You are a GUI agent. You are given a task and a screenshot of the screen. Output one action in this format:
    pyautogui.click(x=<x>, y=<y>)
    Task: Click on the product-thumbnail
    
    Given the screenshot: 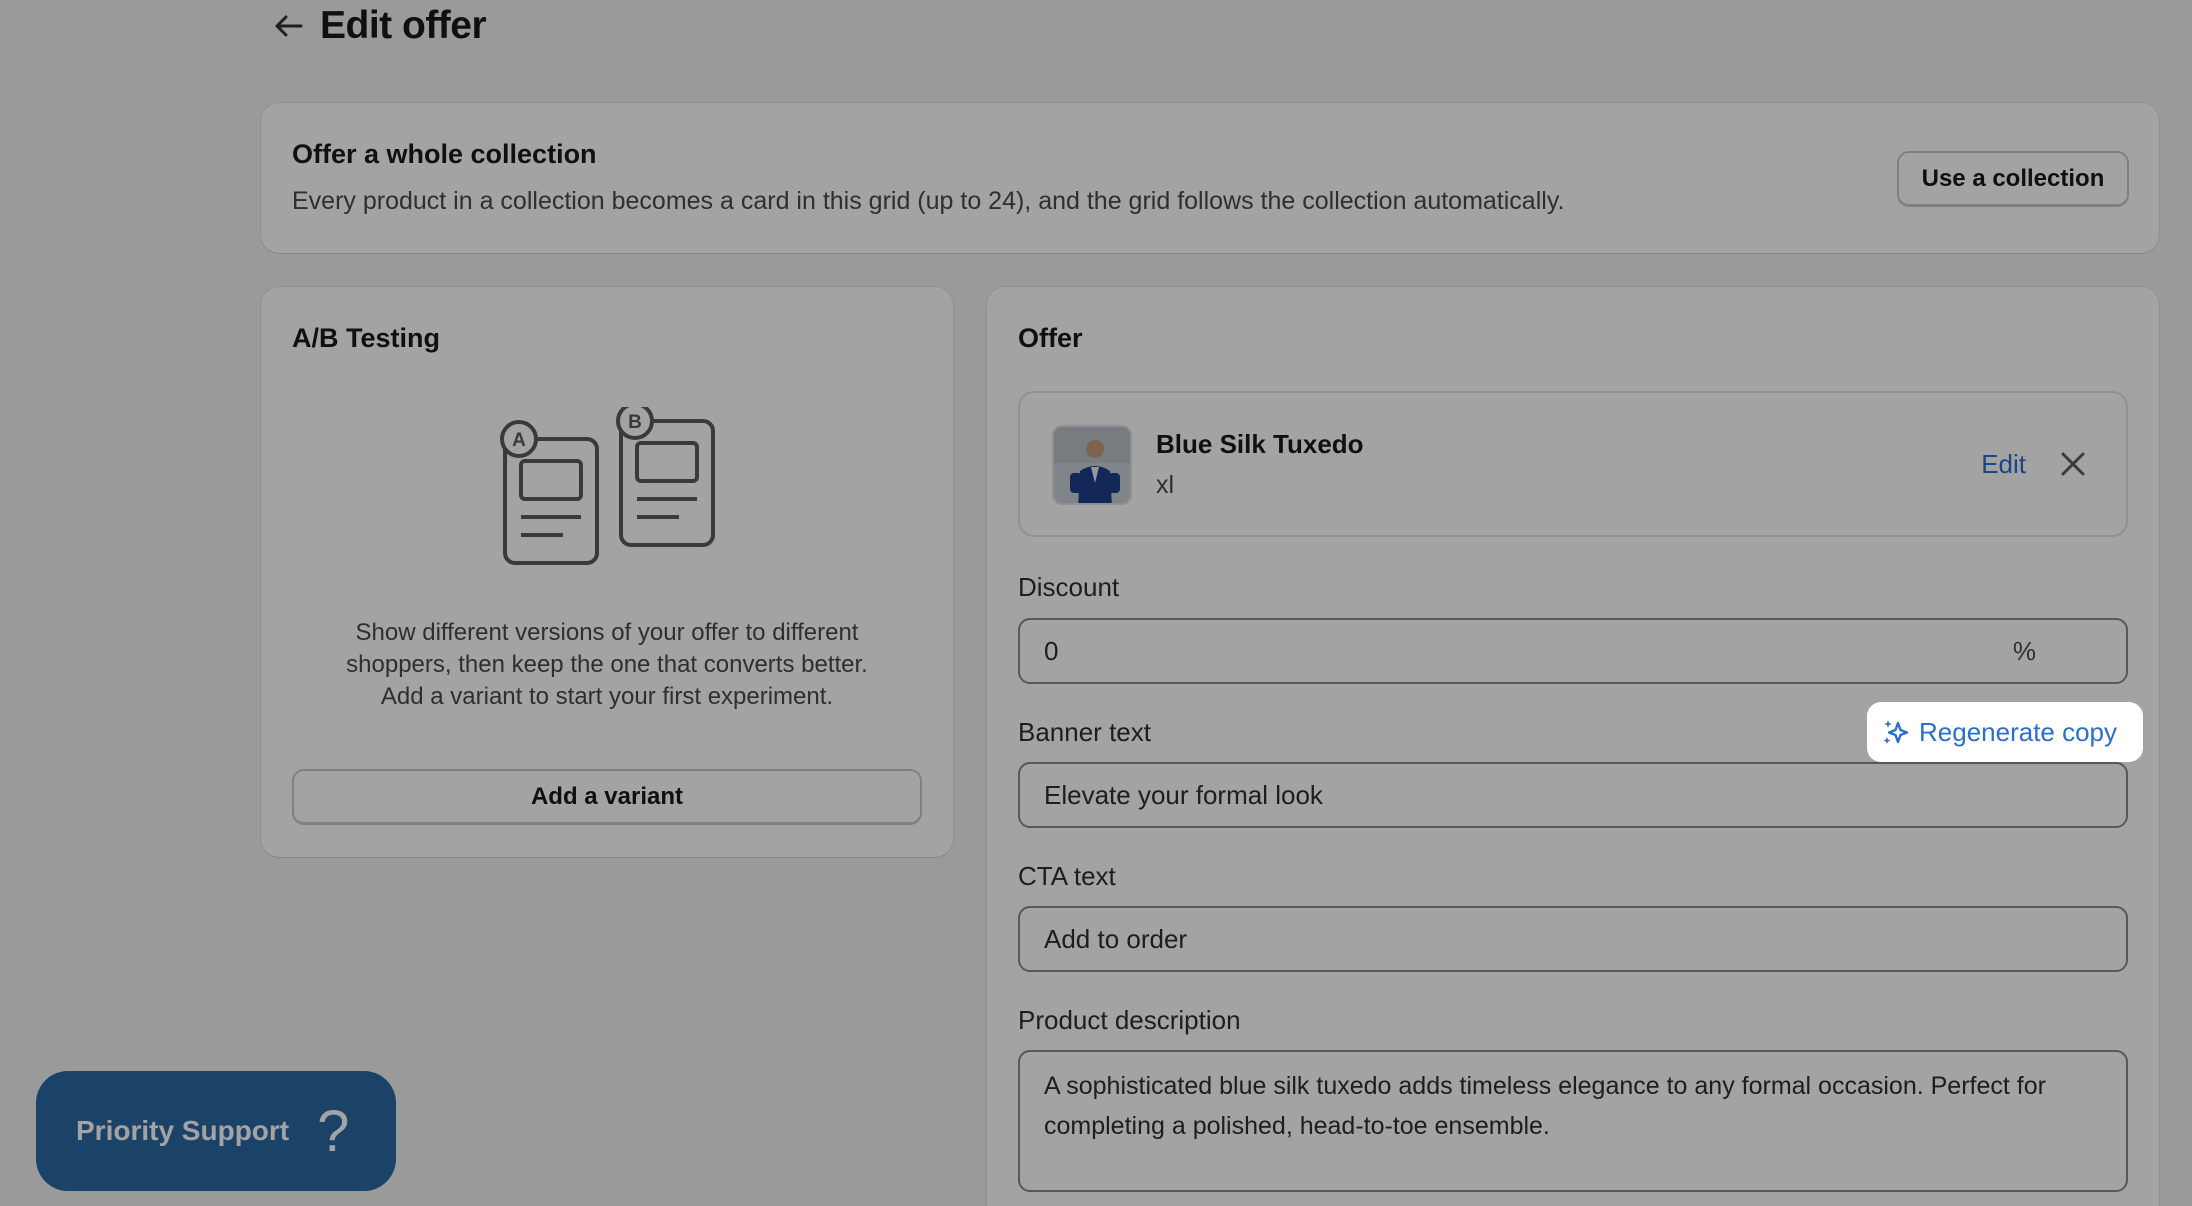 What is the action you would take?
    pyautogui.click(x=1092, y=465)
    